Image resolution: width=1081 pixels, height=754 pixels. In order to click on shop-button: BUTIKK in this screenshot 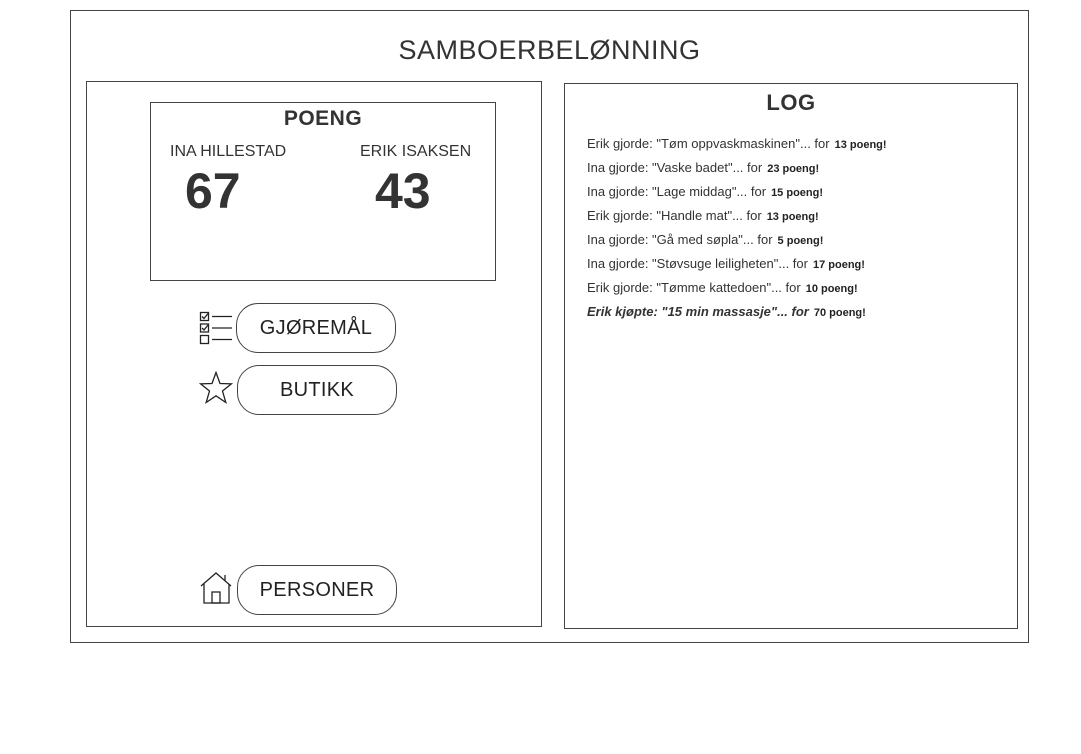, I will do `click(317, 390)`.